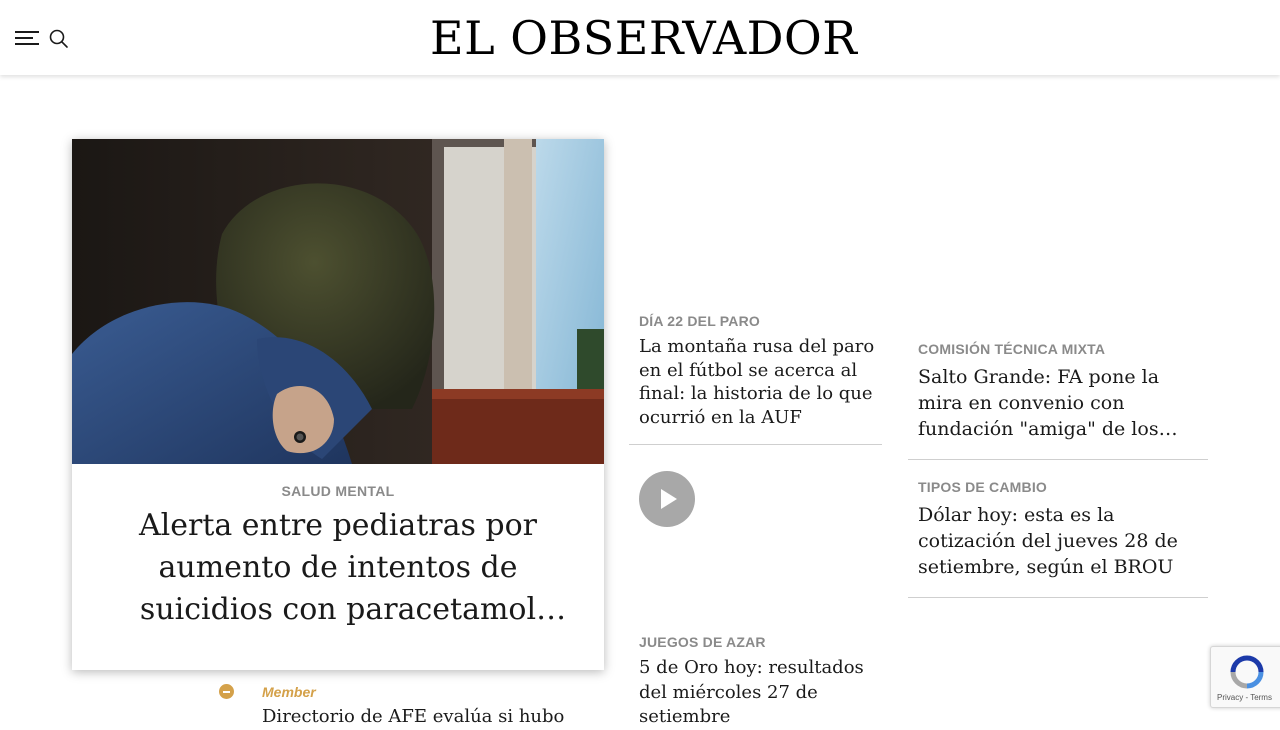 This screenshot has height=730, width=1280. What do you see at coordinates (338, 491) in the screenshot?
I see `hero-article-kicker: SALUD MENTAL` at bounding box center [338, 491].